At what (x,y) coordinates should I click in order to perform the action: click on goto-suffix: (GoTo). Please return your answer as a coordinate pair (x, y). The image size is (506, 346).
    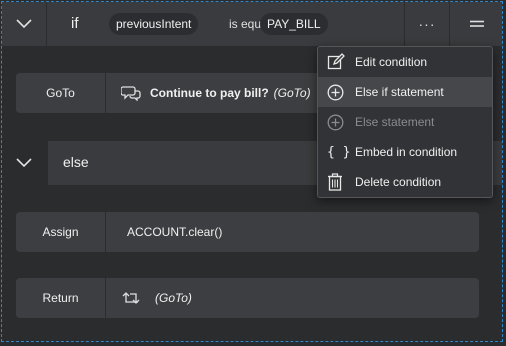
    Looking at the image, I should click on (292, 93).